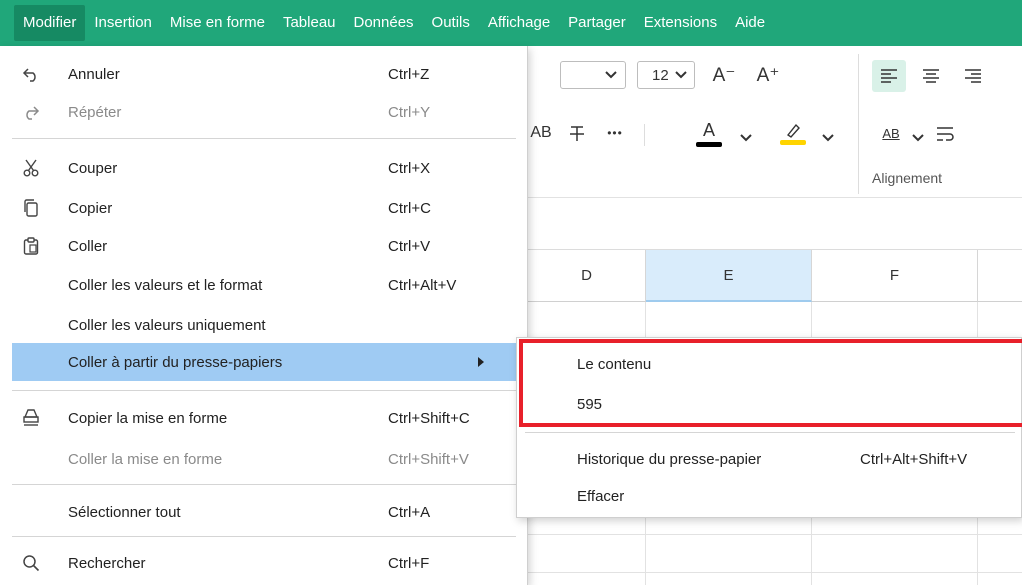  I want to click on text-wrap-button, so click(946, 134).